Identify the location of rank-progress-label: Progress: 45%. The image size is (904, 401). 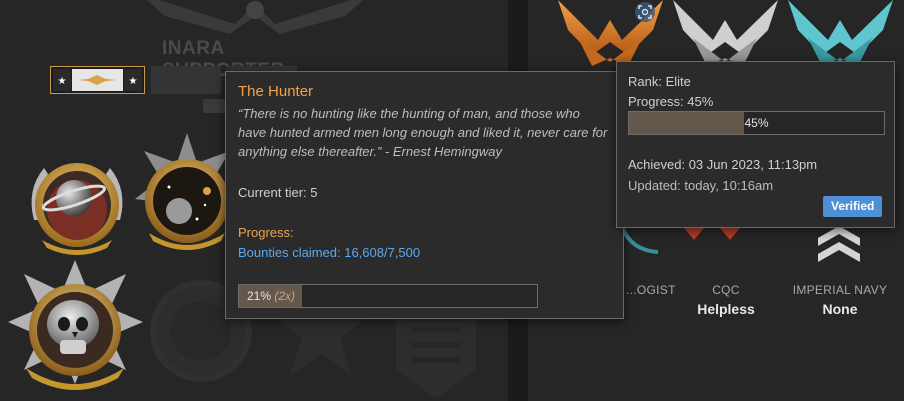
(671, 101).